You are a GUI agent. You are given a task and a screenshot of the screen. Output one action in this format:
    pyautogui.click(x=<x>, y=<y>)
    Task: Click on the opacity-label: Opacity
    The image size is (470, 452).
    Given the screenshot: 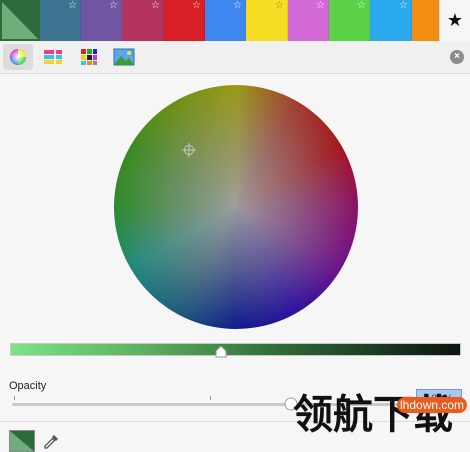 What is the action you would take?
    pyautogui.click(x=28, y=386)
    